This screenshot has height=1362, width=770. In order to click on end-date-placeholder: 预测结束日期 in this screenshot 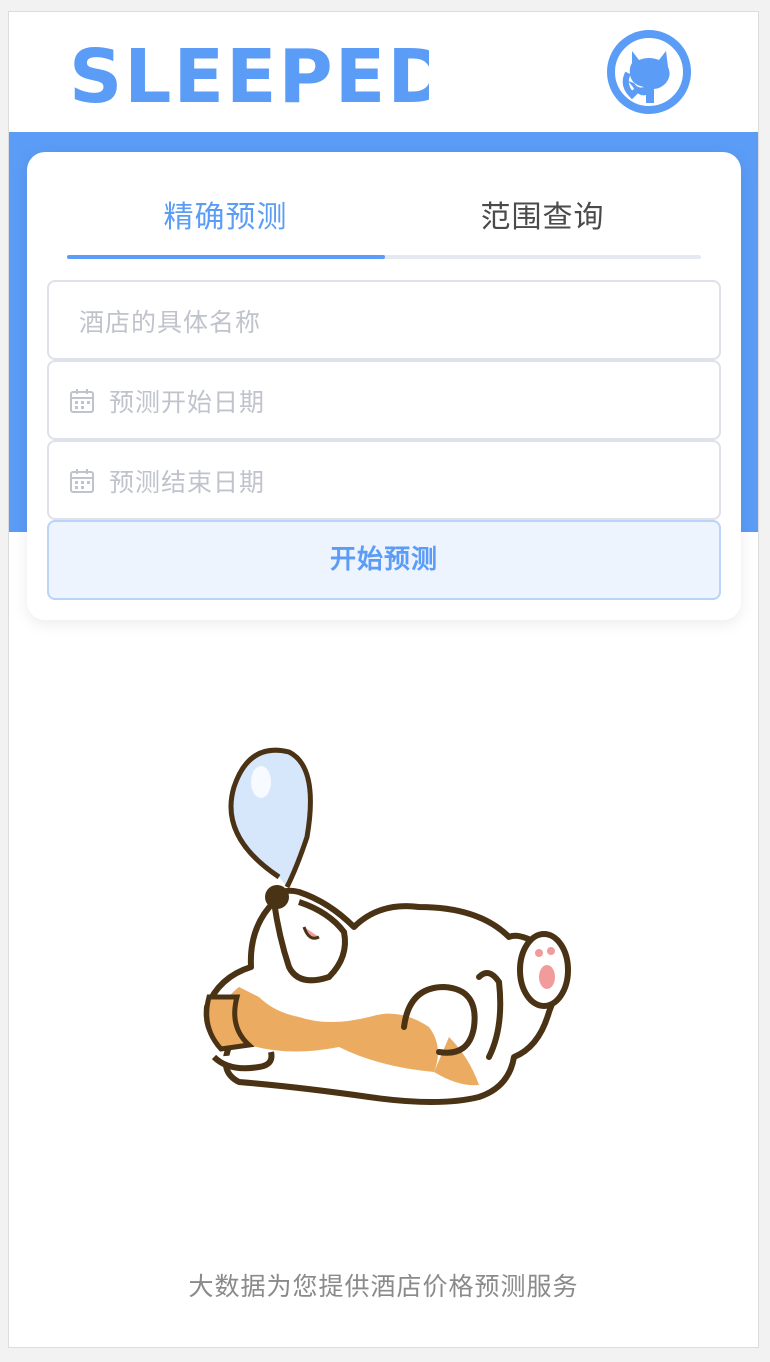, I will do `click(187, 482)`.